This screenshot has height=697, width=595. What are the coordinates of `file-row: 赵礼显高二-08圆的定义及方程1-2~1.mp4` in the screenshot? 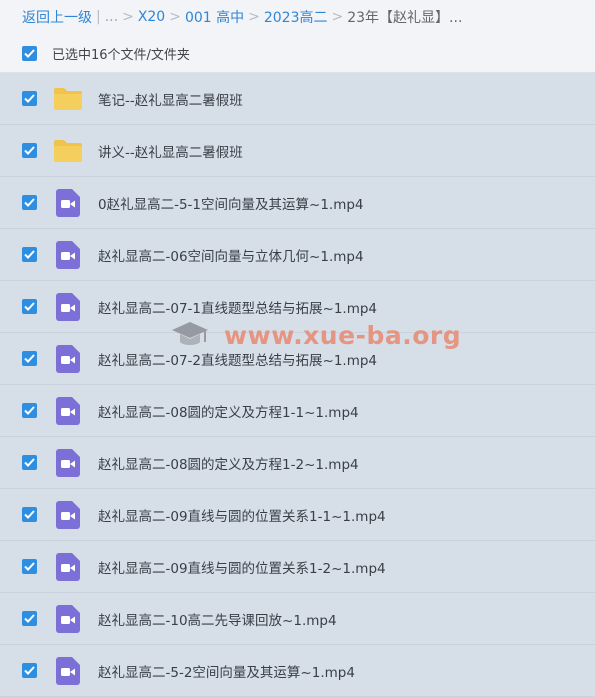 It's located at (297, 463).